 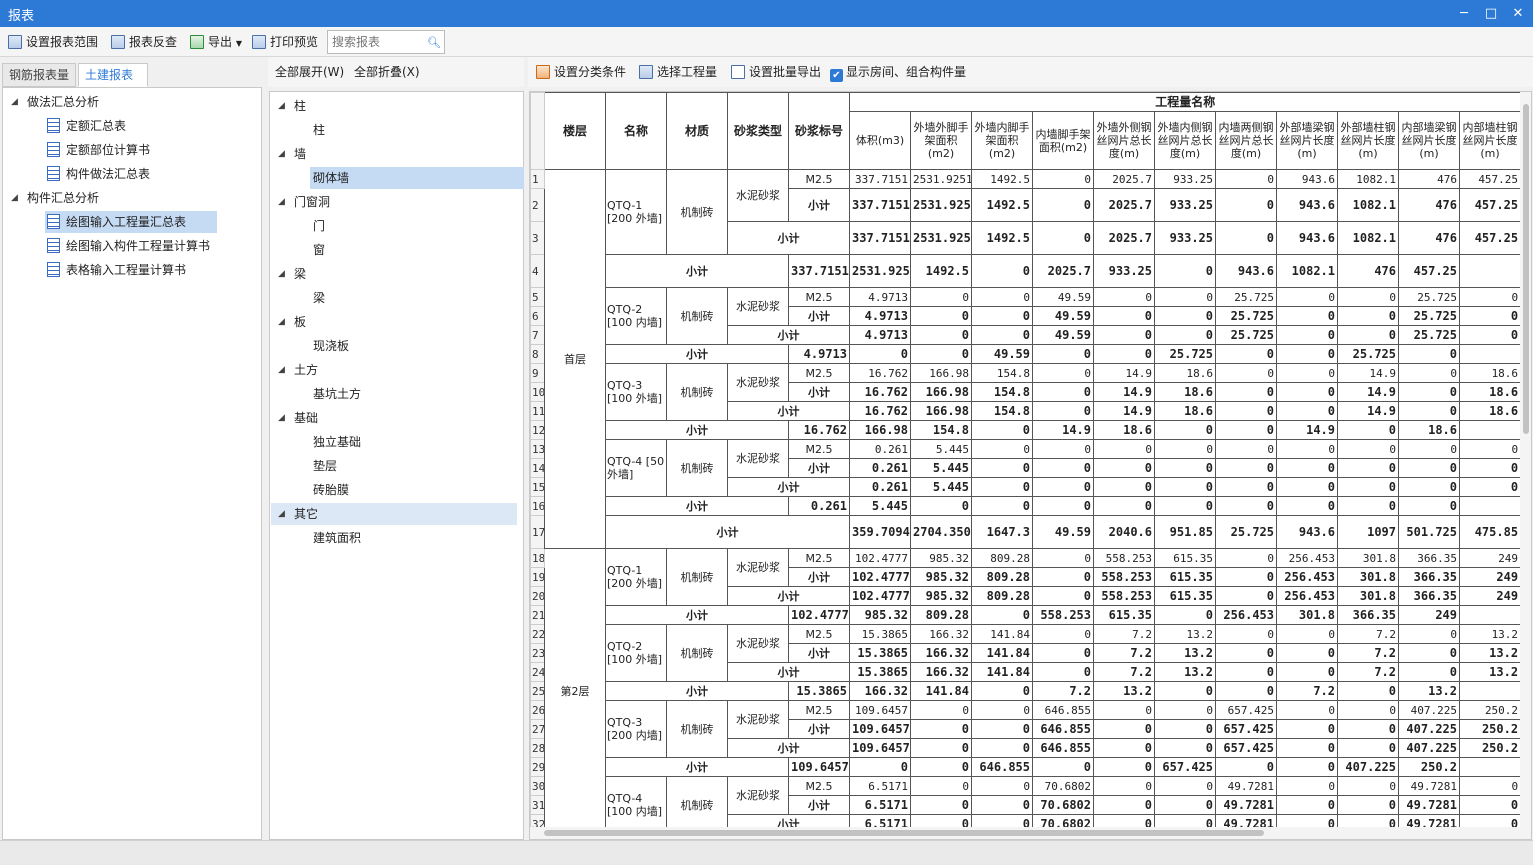 I want to click on value-cell: 366.35, so click(x=1429, y=596).